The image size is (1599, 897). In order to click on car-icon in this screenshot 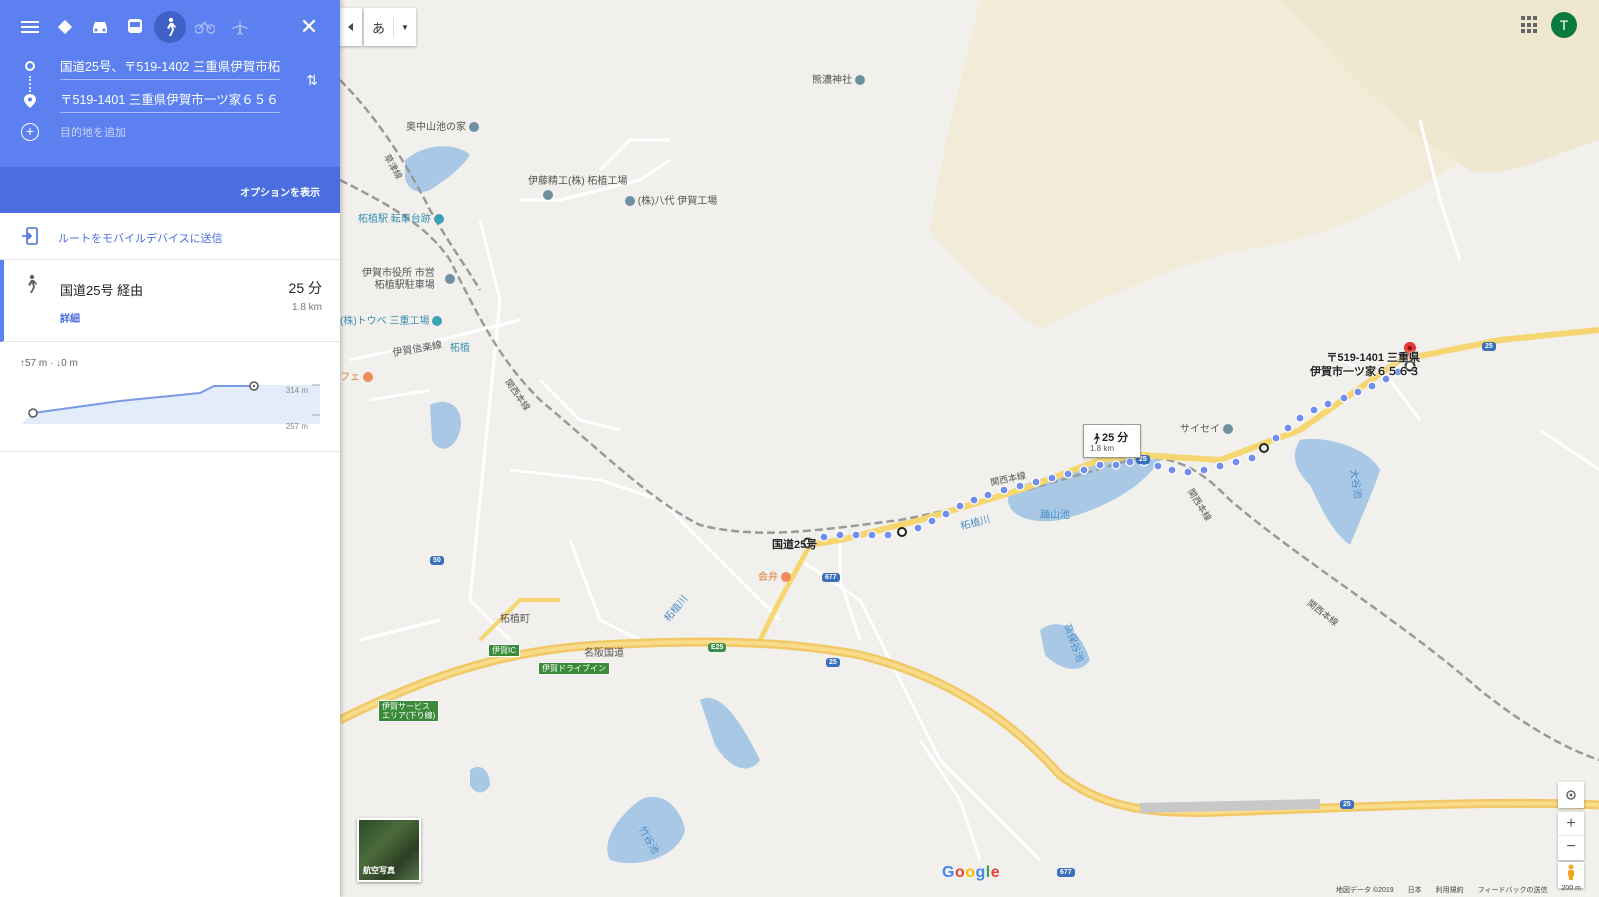, I will do `click(100, 27)`.